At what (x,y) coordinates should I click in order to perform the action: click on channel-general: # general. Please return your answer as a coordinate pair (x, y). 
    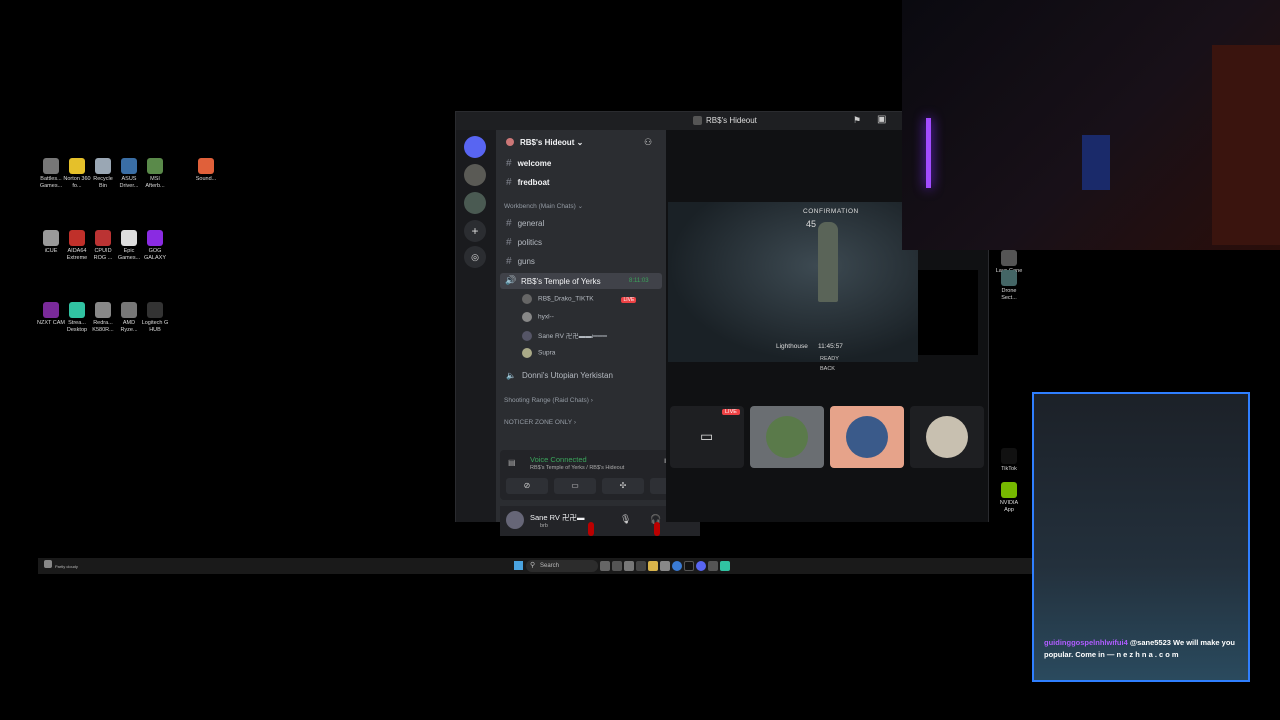
    Looking at the image, I should click on (525, 223).